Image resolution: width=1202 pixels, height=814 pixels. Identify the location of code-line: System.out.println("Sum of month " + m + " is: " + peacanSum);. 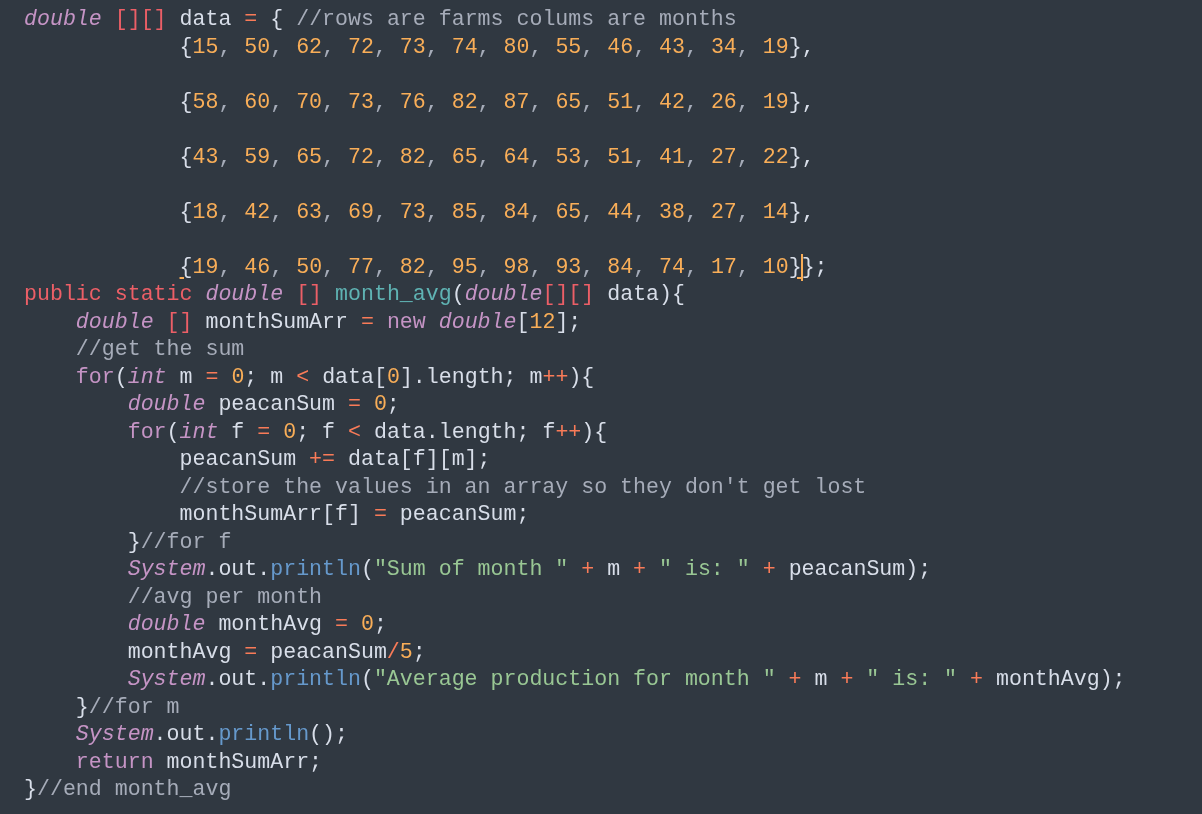
(529, 569).